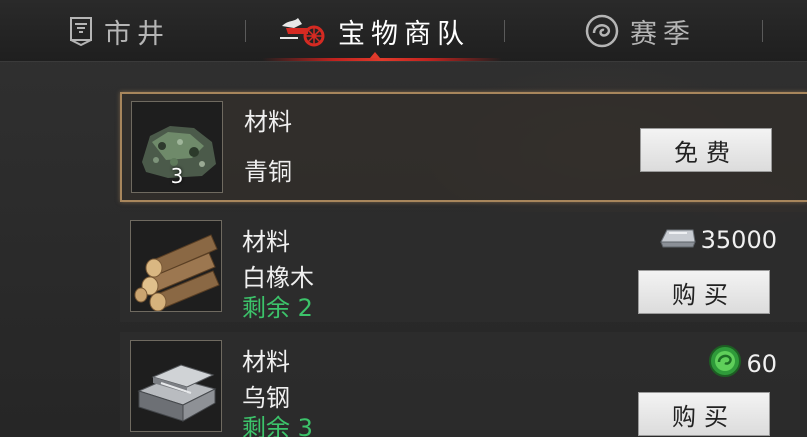 The height and width of the screenshot is (437, 807). I want to click on jade-coin-icon, so click(725, 364).